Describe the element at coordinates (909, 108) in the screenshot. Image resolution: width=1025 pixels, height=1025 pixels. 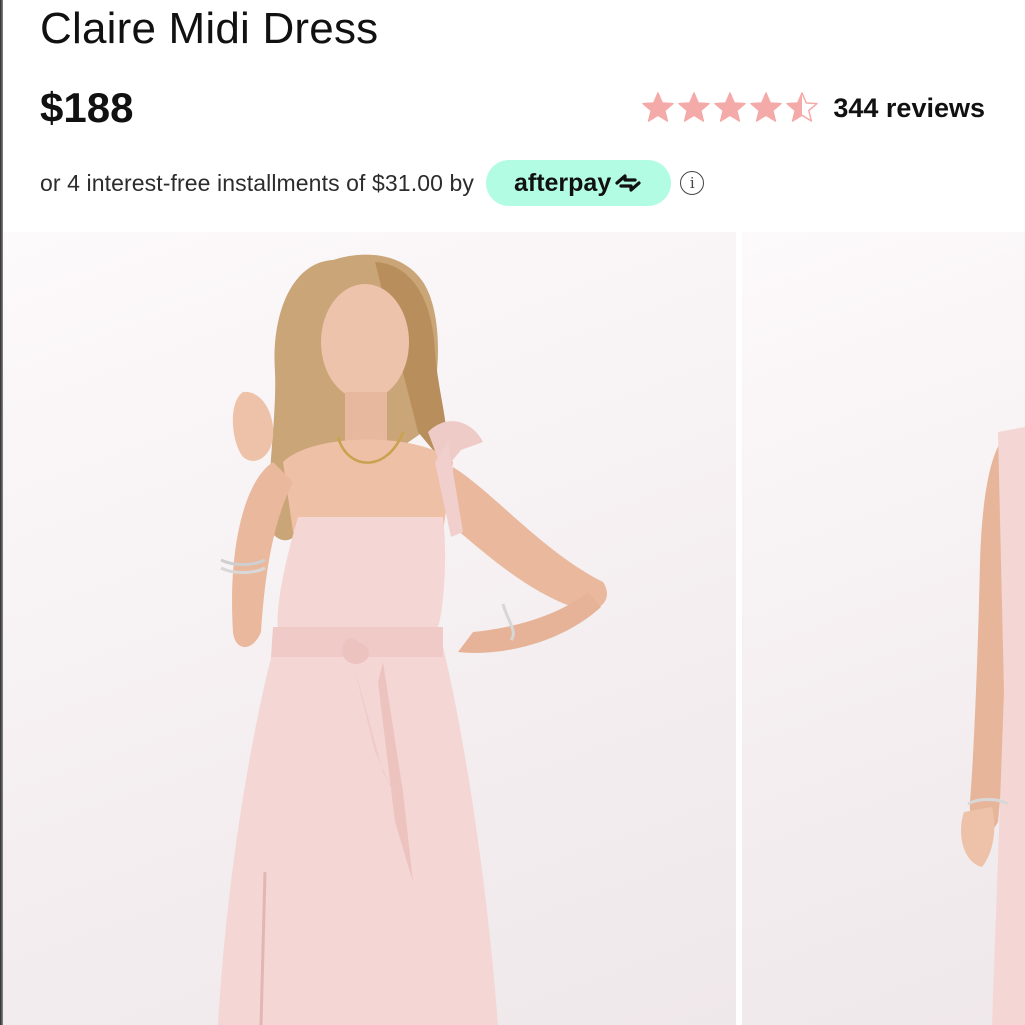
I see `reviews-link: 344 reviews` at that location.